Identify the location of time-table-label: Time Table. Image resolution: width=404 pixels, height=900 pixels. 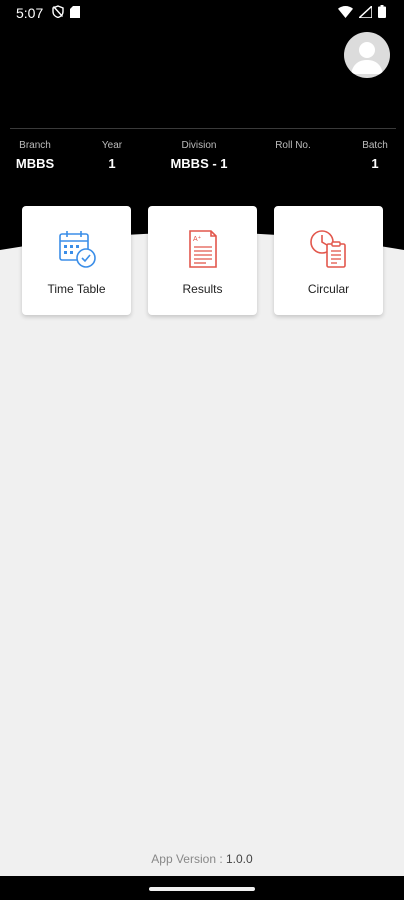
(76, 289).